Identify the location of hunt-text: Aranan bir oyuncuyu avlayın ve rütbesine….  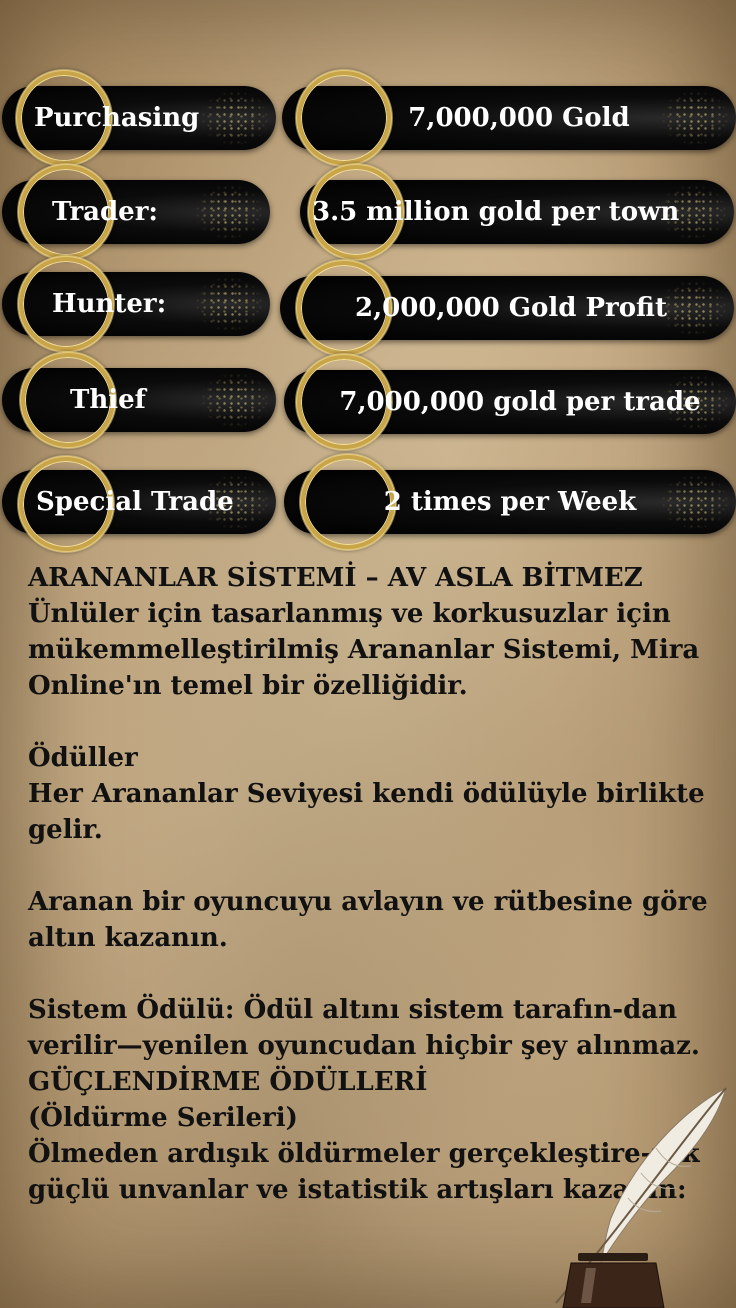
(372, 920).